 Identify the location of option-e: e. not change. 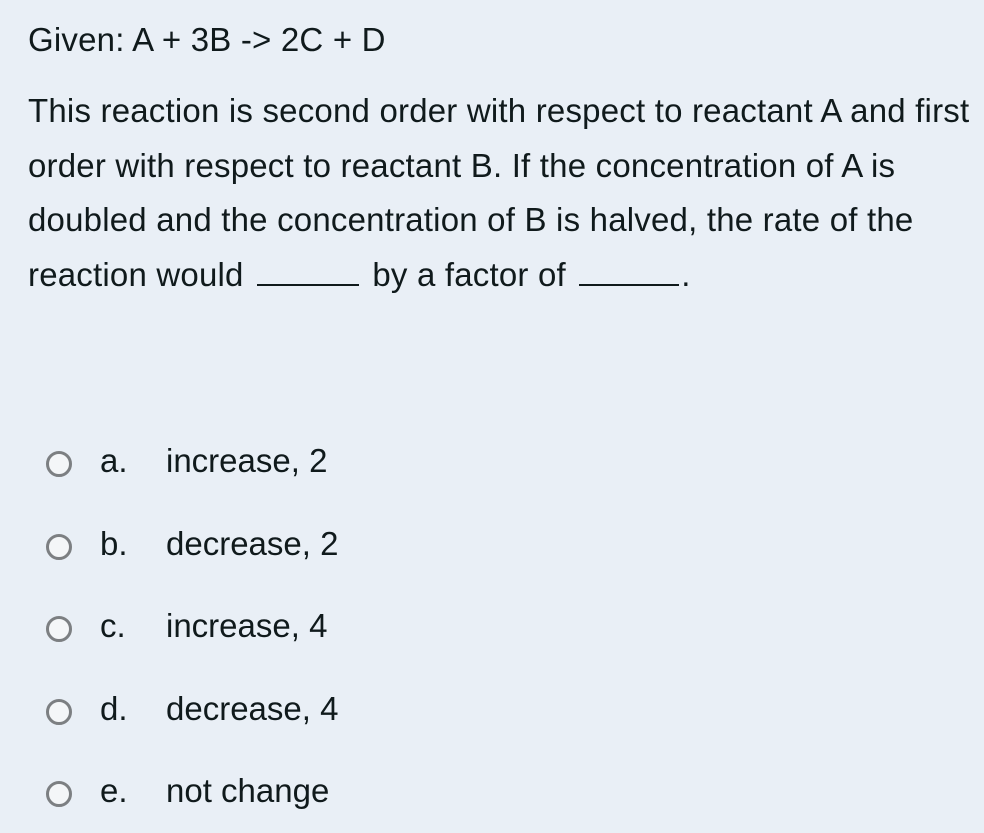
(192, 791).